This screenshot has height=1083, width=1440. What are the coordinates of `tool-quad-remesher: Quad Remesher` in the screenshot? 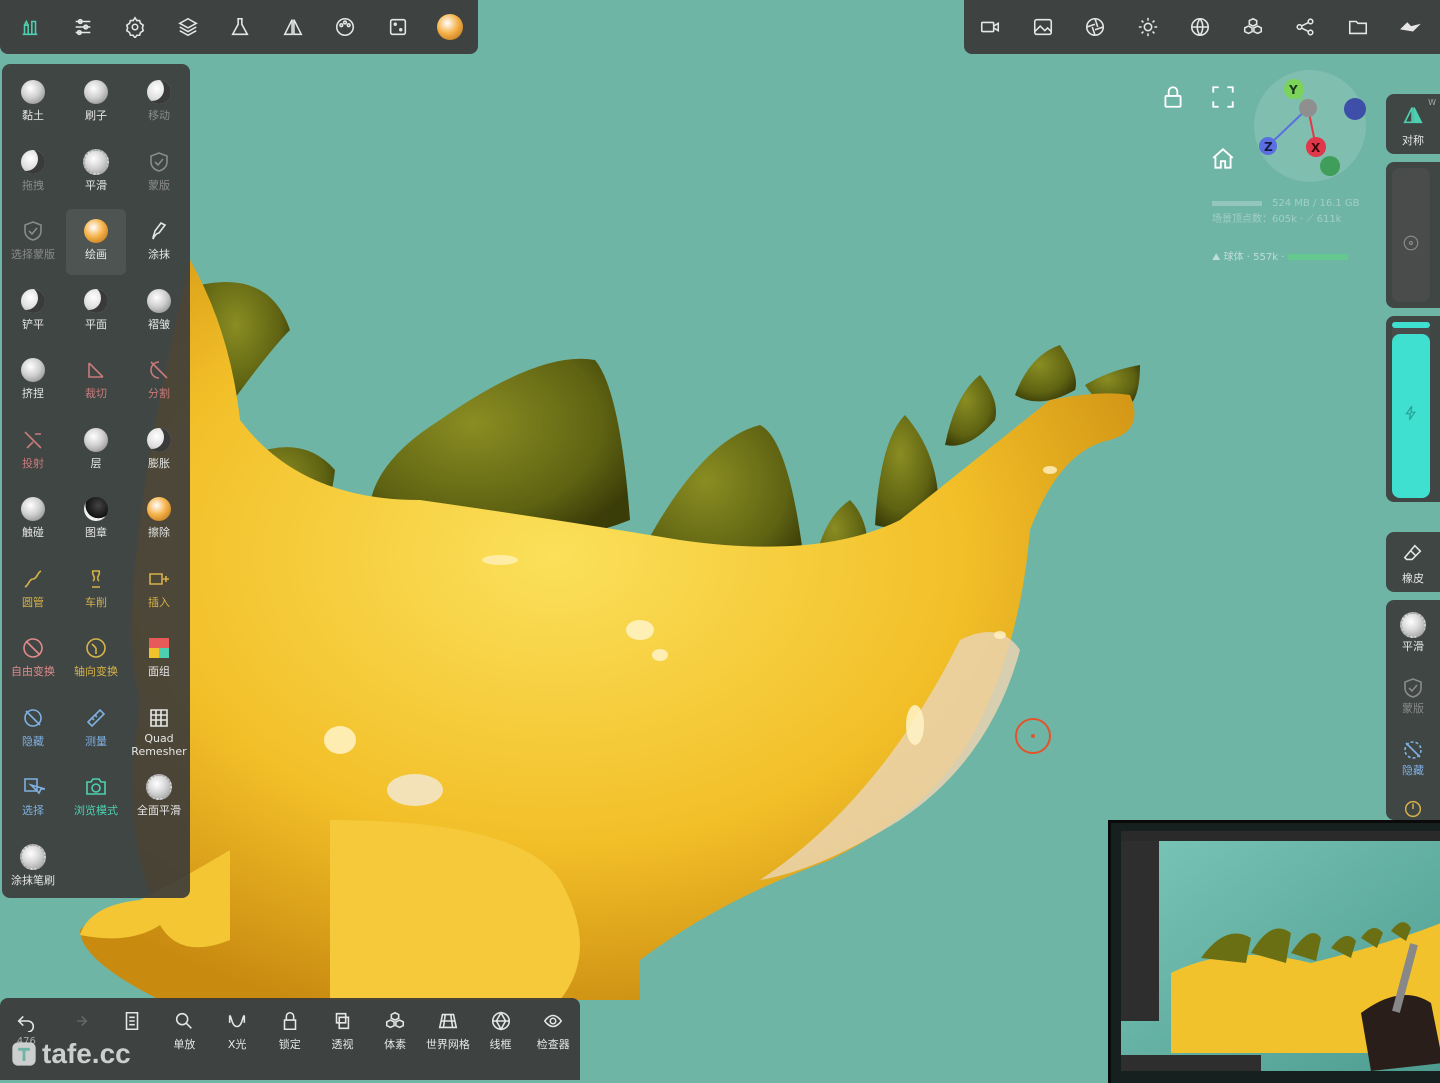 It's located at (159, 729).